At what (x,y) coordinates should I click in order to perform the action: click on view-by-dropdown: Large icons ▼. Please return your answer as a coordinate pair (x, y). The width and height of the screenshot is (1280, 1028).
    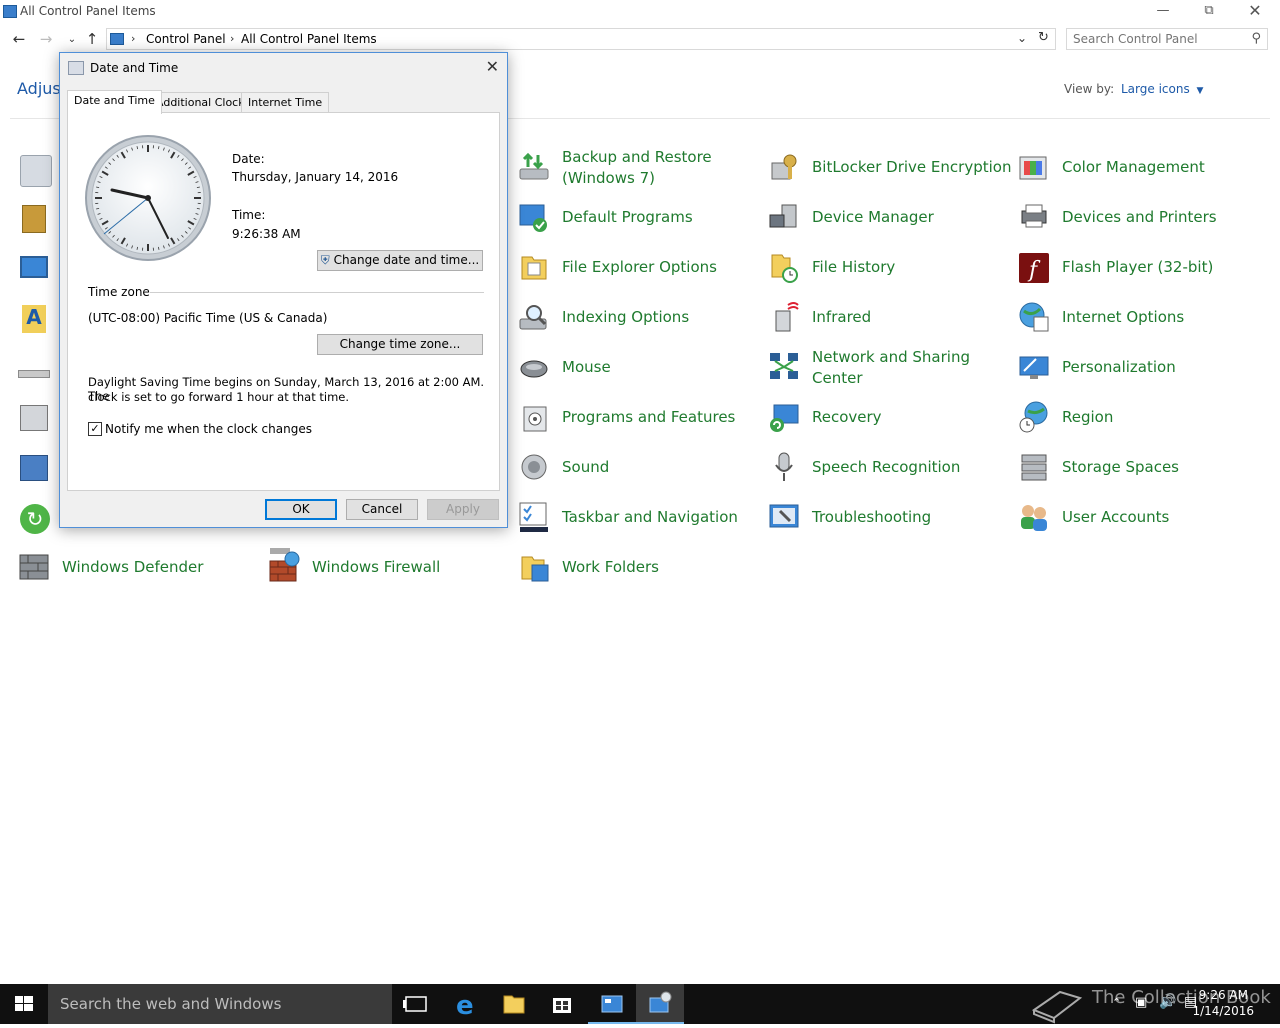
    Looking at the image, I should click on (1162, 89).